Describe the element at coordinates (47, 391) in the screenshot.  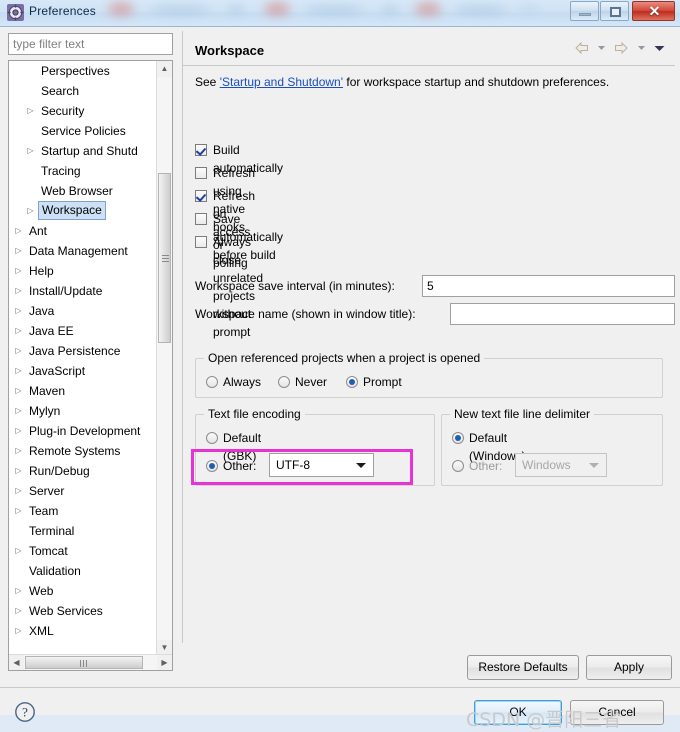
I see `tree-item-label: Maven` at that location.